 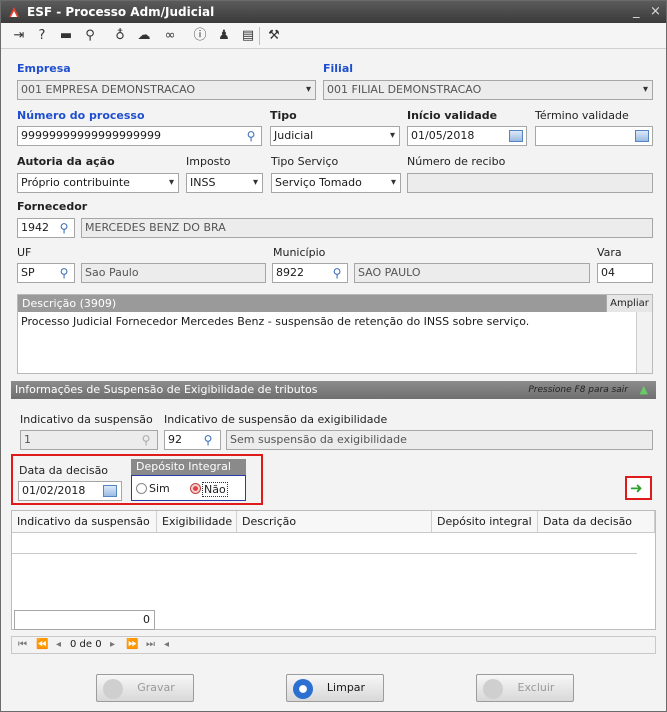 What do you see at coordinates (81, 115) in the screenshot?
I see `numero-processo-label: Número do processo` at bounding box center [81, 115].